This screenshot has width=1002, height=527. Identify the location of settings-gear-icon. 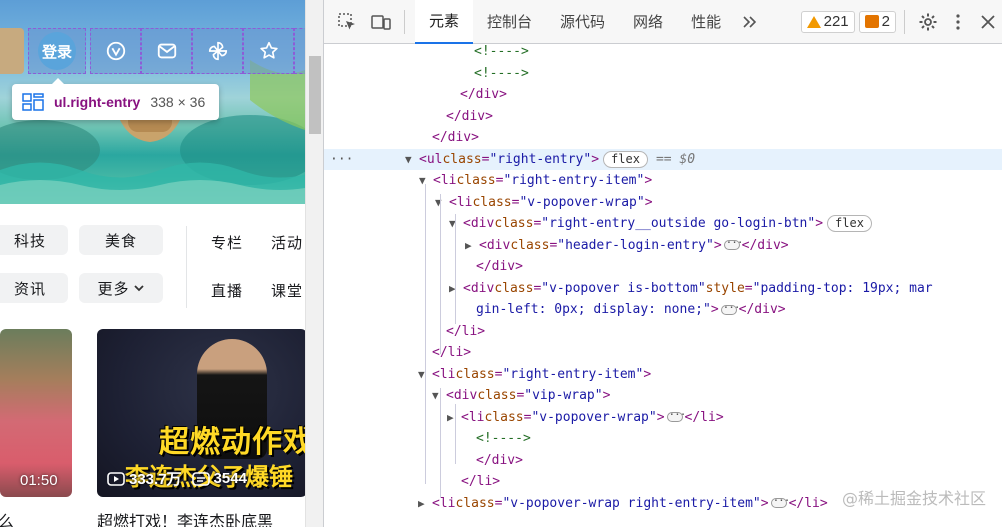
(928, 22).